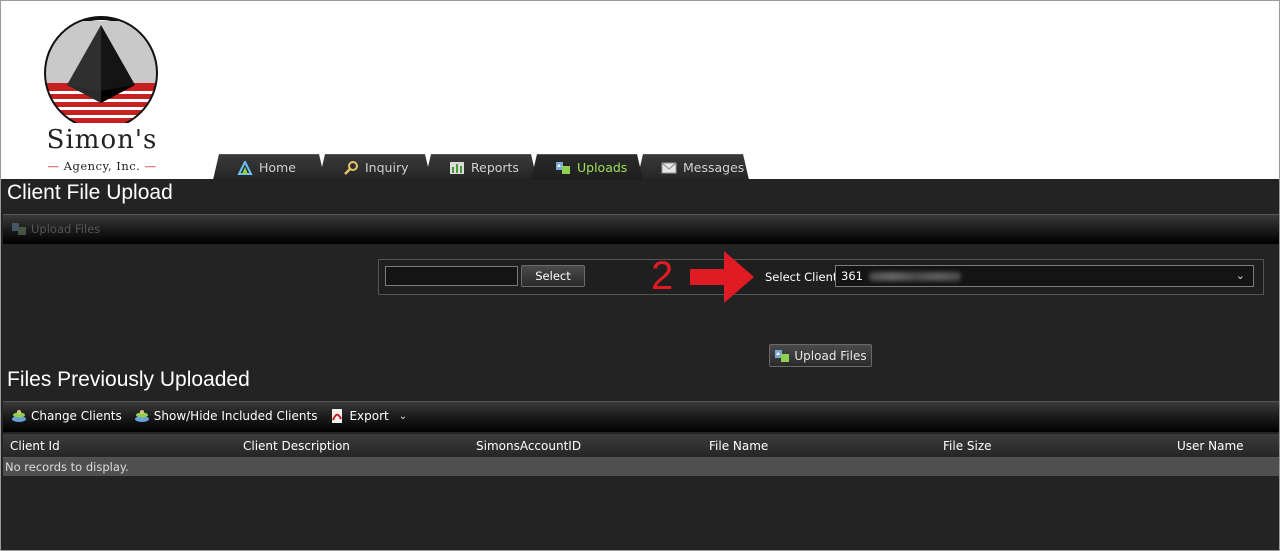 This screenshot has height=551, width=1280. I want to click on tab-uploads-label: Uploads, so click(602, 167).